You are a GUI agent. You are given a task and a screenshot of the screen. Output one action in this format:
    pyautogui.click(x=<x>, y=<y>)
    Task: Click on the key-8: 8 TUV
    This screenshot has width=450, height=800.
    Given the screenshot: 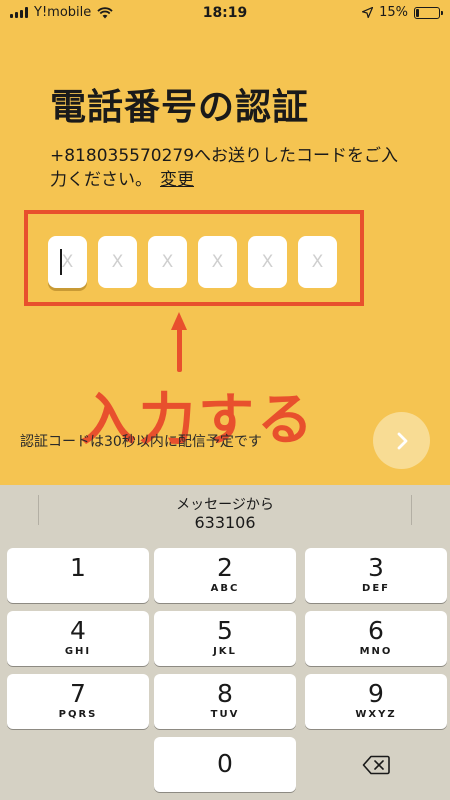 What is the action you would take?
    pyautogui.click(x=225, y=701)
    